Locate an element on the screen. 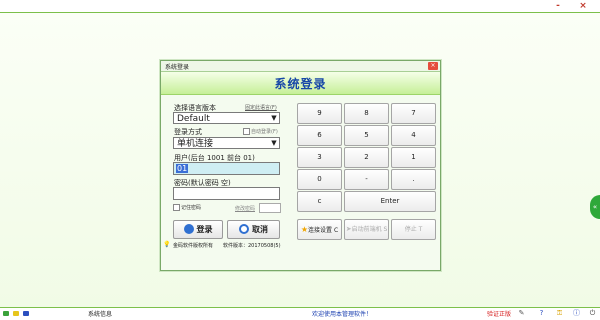  window-titlebar: - × is located at coordinates (300, 6).